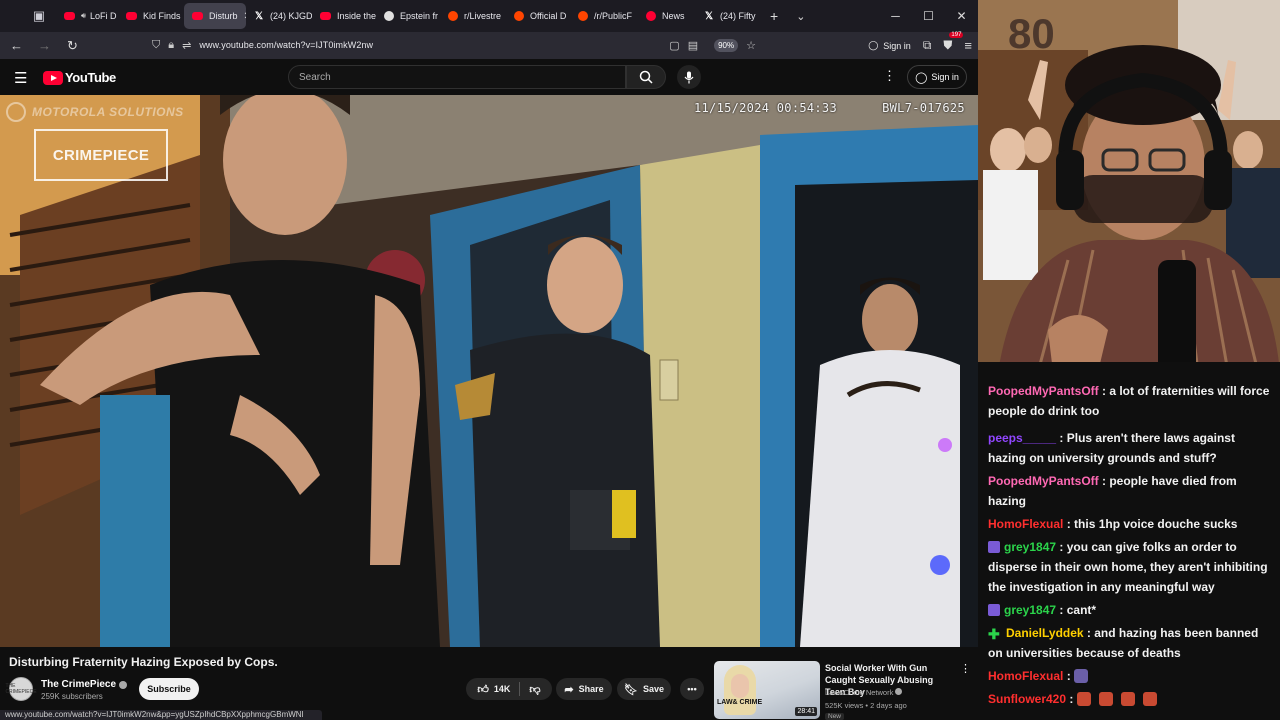 The image size is (1280, 720). I want to click on reader-view-icon: ▤, so click(693, 45).